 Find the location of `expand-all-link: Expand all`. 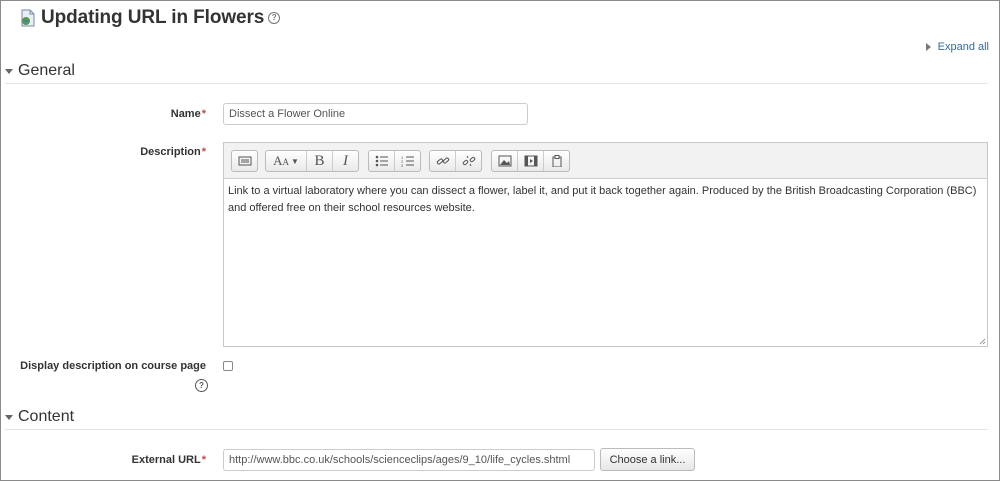

expand-all-link: Expand all is located at coordinates (957, 47).